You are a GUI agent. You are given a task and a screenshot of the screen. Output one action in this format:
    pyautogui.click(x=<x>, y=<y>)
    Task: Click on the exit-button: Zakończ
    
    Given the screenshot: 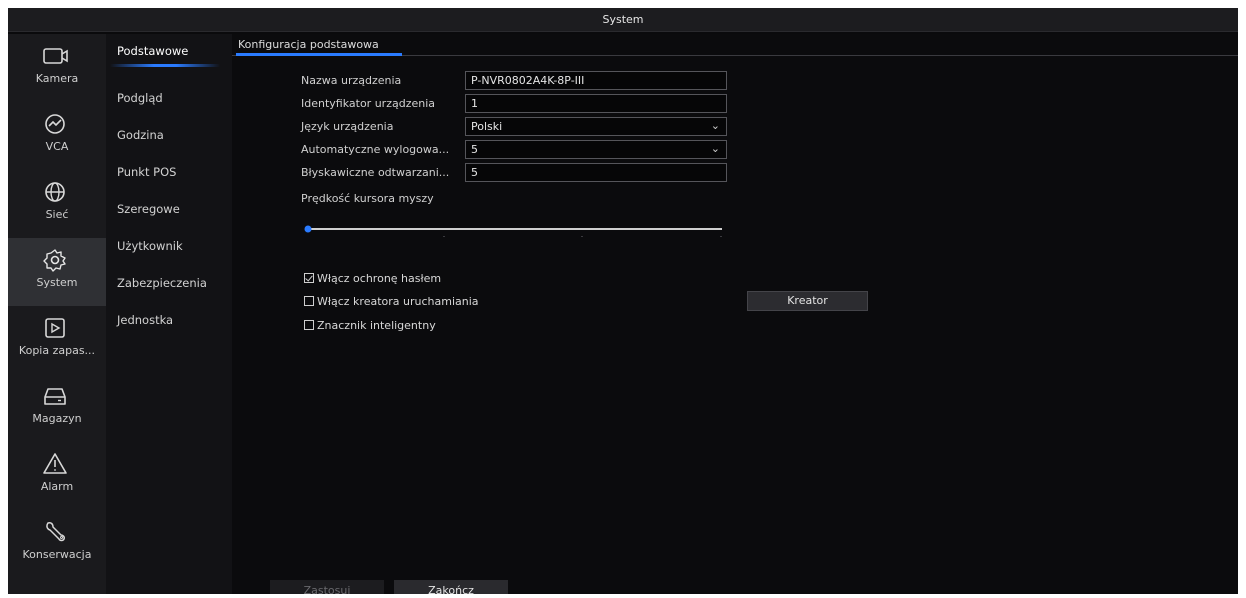 What is the action you would take?
    pyautogui.click(x=451, y=587)
    